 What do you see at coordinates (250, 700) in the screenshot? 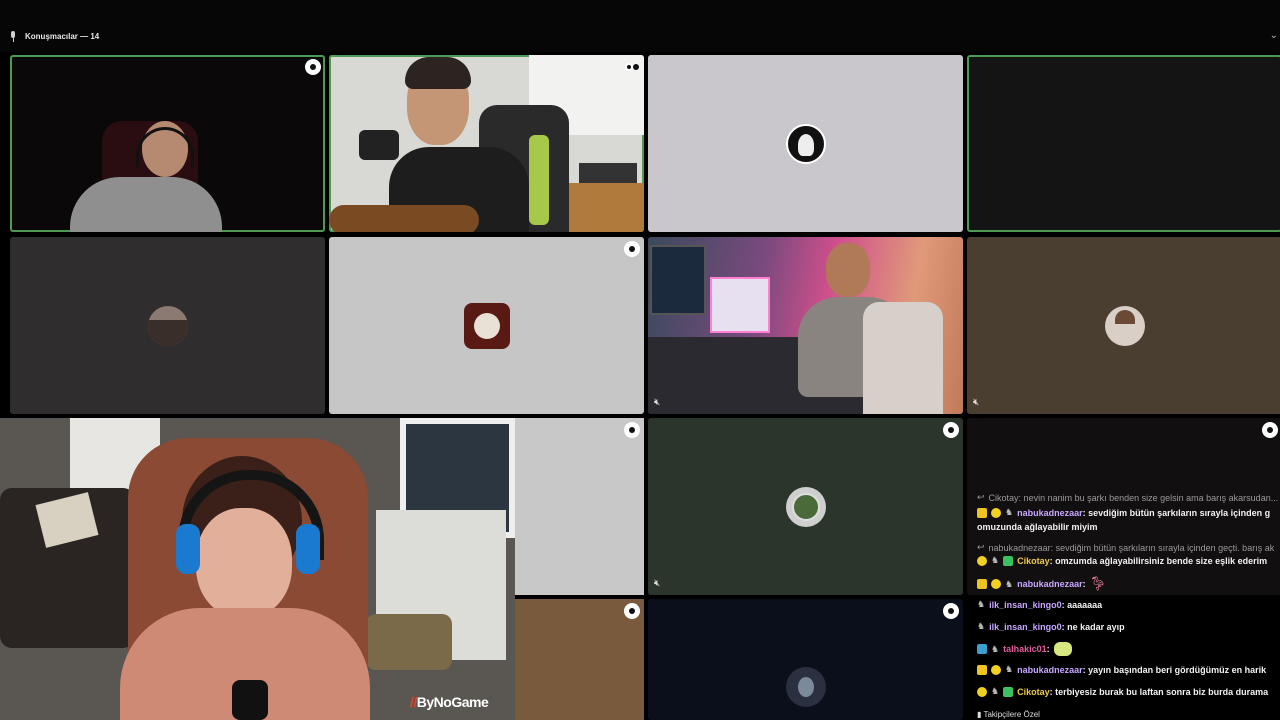
I see `microphone` at bounding box center [250, 700].